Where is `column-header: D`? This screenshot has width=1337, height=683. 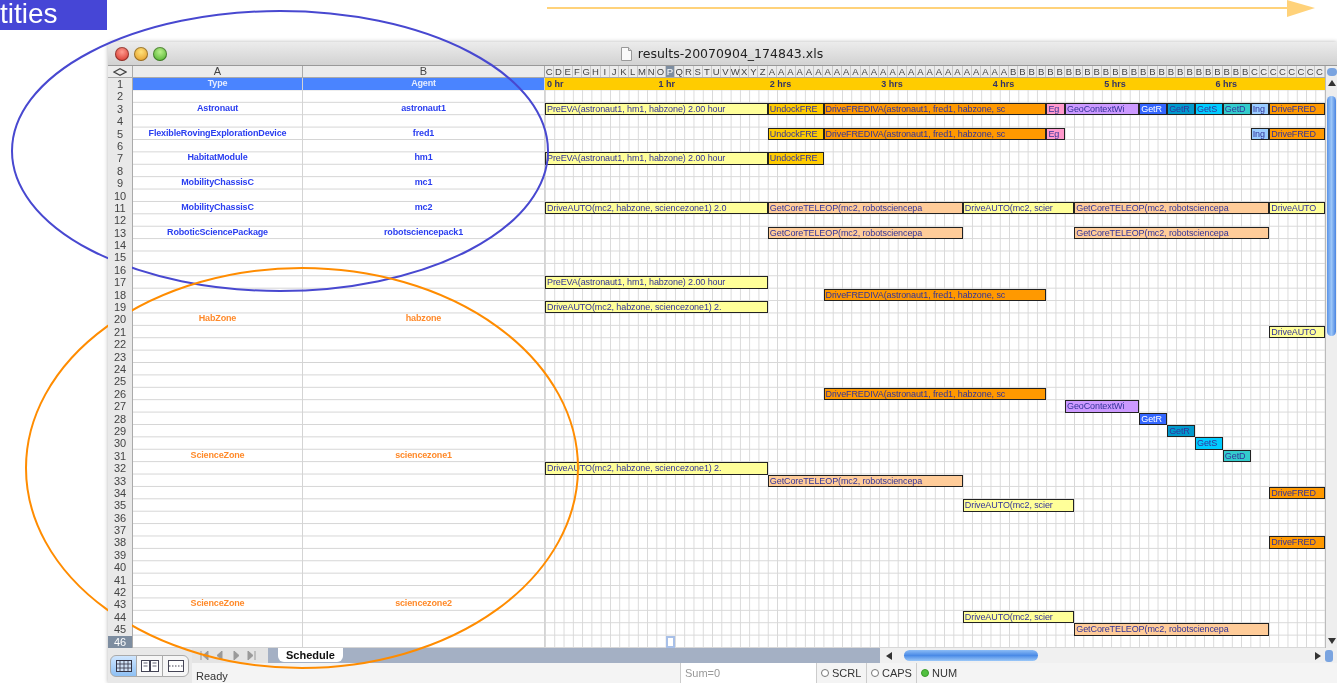
column-header: D is located at coordinates (559, 71).